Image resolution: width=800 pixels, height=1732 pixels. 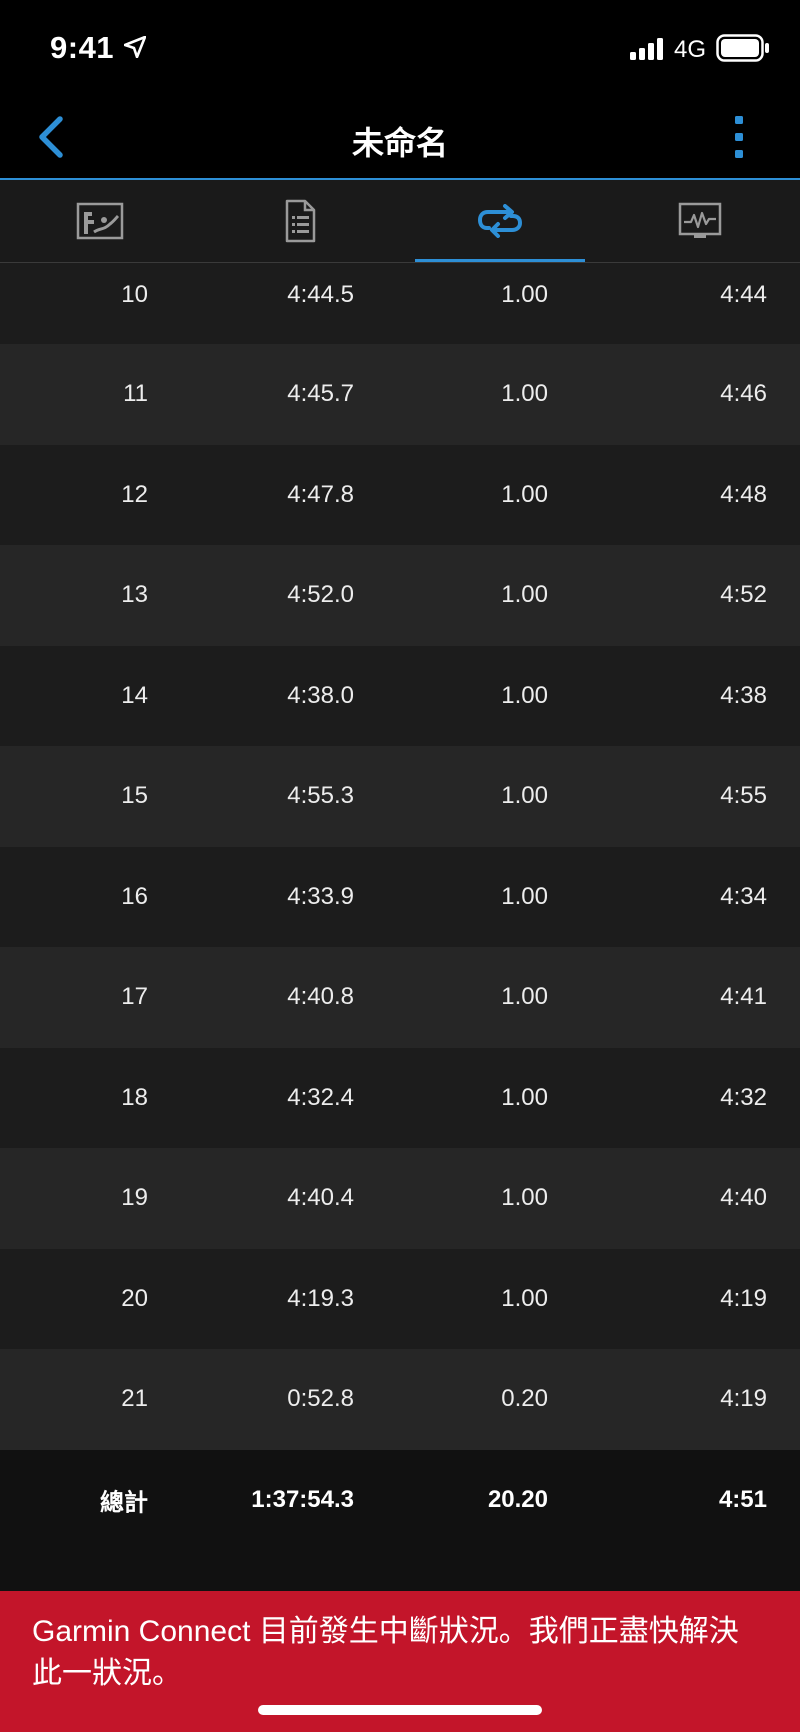 What do you see at coordinates (742, 1499) in the screenshot?
I see `total-pace: 4:51` at bounding box center [742, 1499].